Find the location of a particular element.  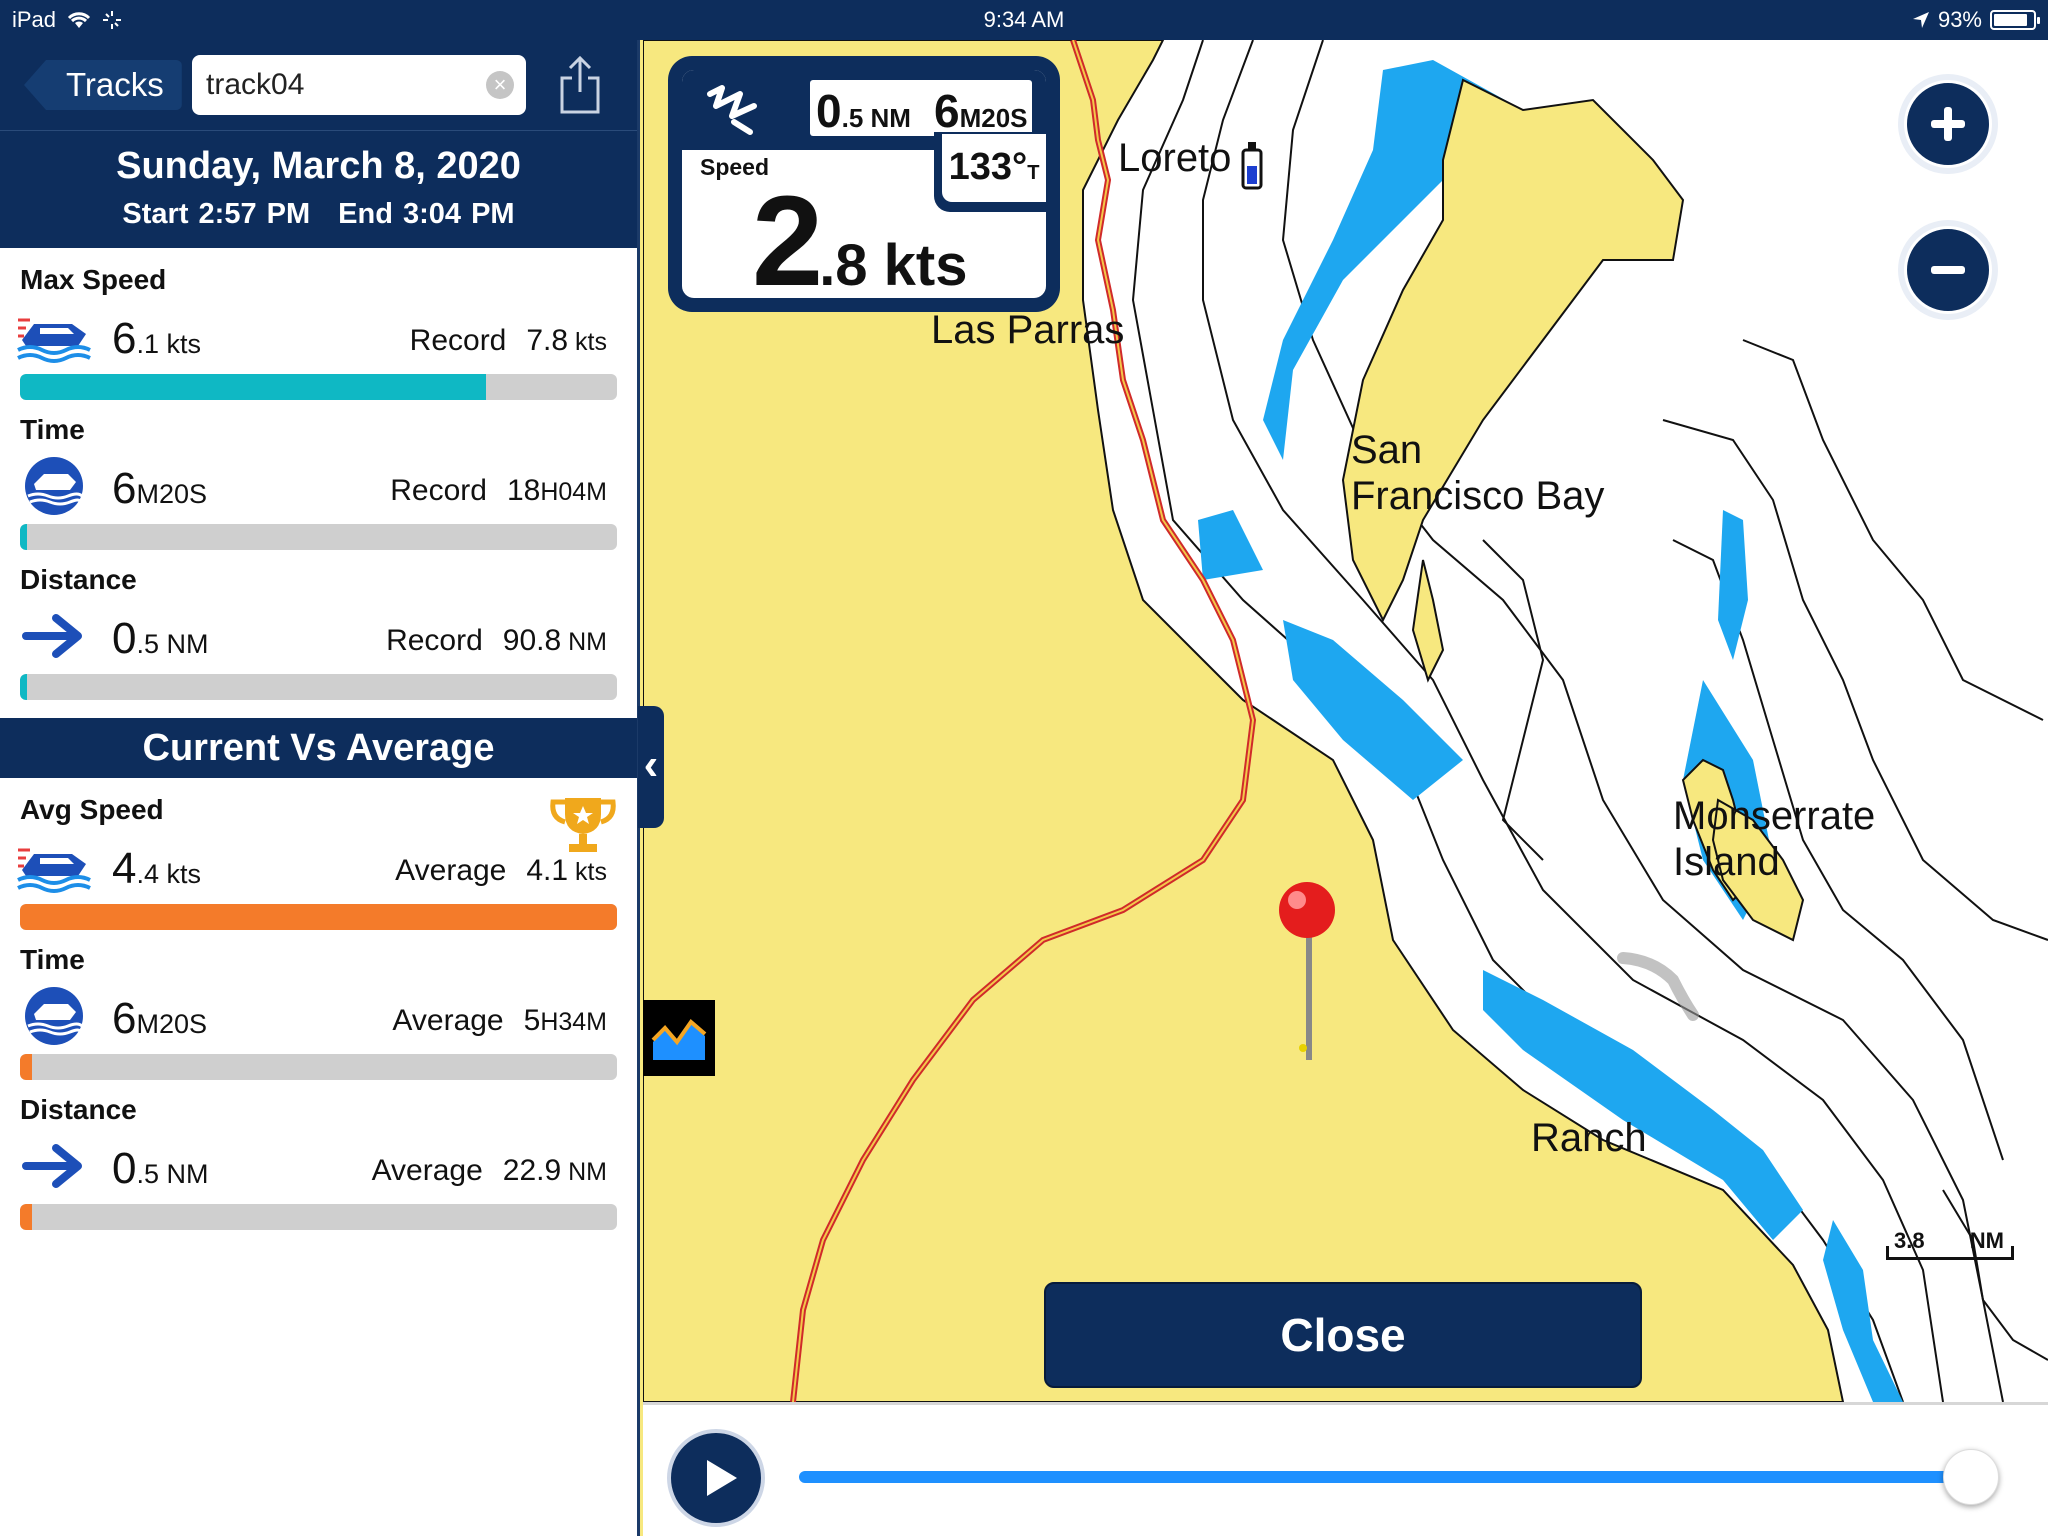

status-bar: iPad 9:34 AM 93% is located at coordinates (1024, 20).